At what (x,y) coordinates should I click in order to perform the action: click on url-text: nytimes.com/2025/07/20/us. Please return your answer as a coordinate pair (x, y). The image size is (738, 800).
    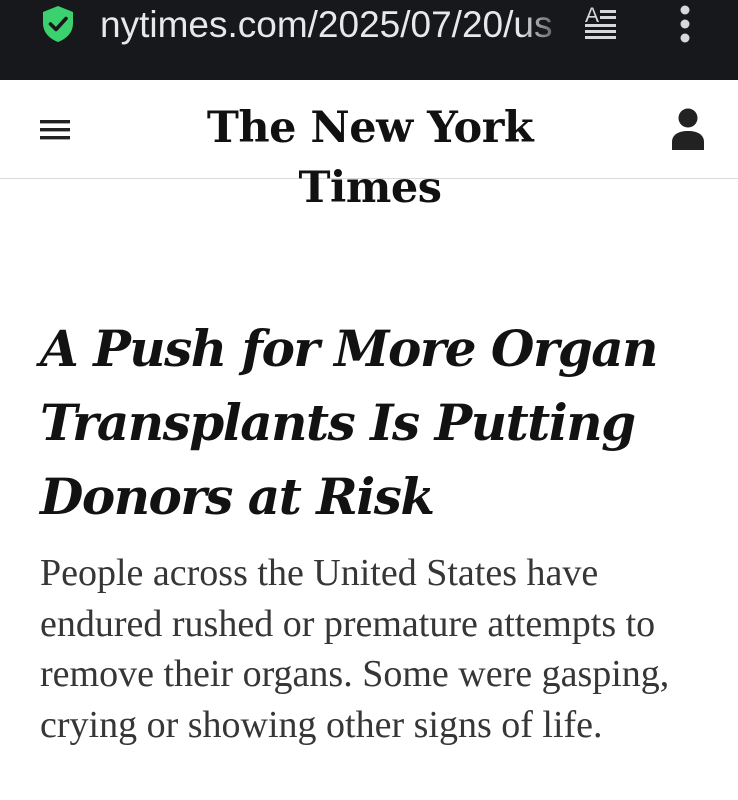
    Looking at the image, I should click on (334, 25).